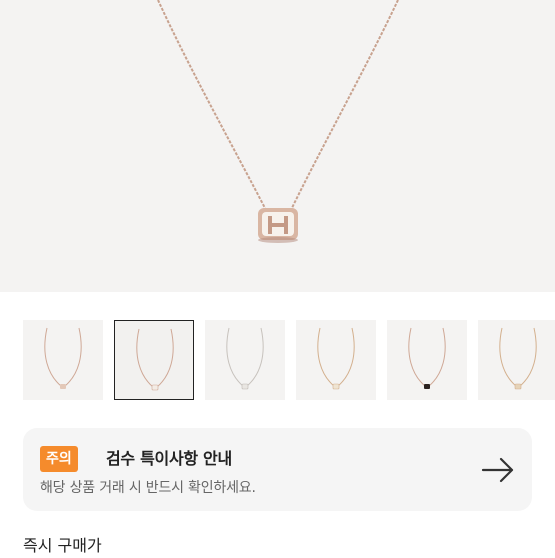  Describe the element at coordinates (154, 360) in the screenshot. I see `thumbnail-2-selected` at that location.